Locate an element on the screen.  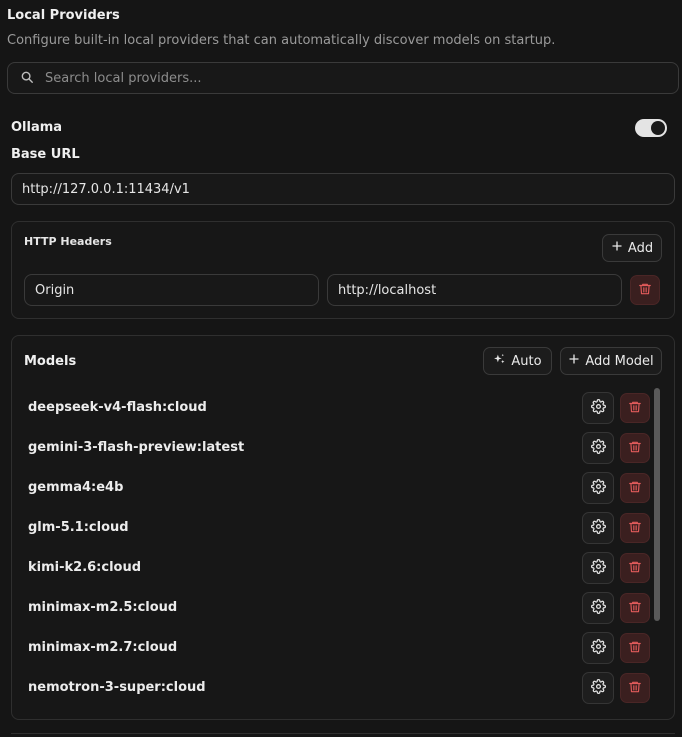
auto-label: Auto is located at coordinates (526, 361).